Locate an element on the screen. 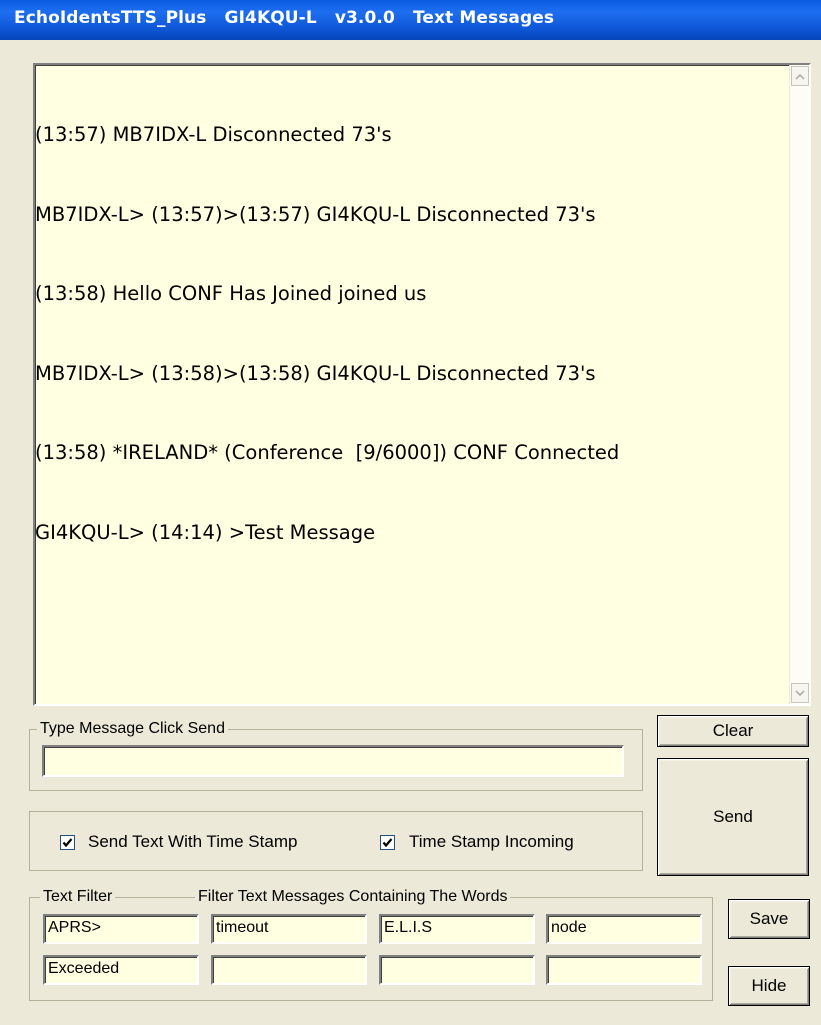  send-timestamp-checkbox is located at coordinates (67, 842).